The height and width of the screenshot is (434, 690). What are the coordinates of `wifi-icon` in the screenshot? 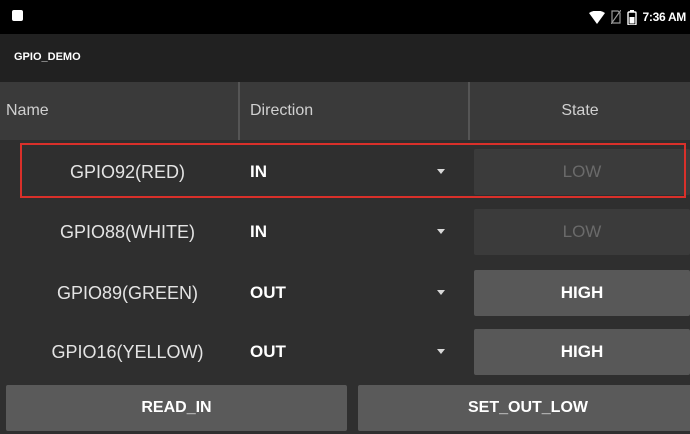 It's located at (596, 17).